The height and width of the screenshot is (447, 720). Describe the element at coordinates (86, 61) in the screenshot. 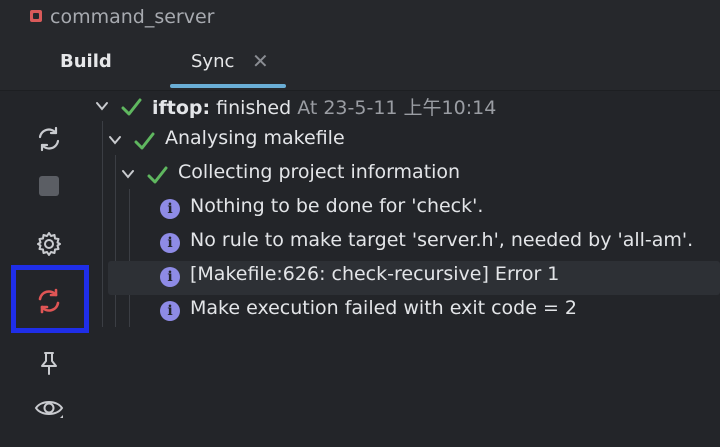

I see `tab-build: Build` at that location.